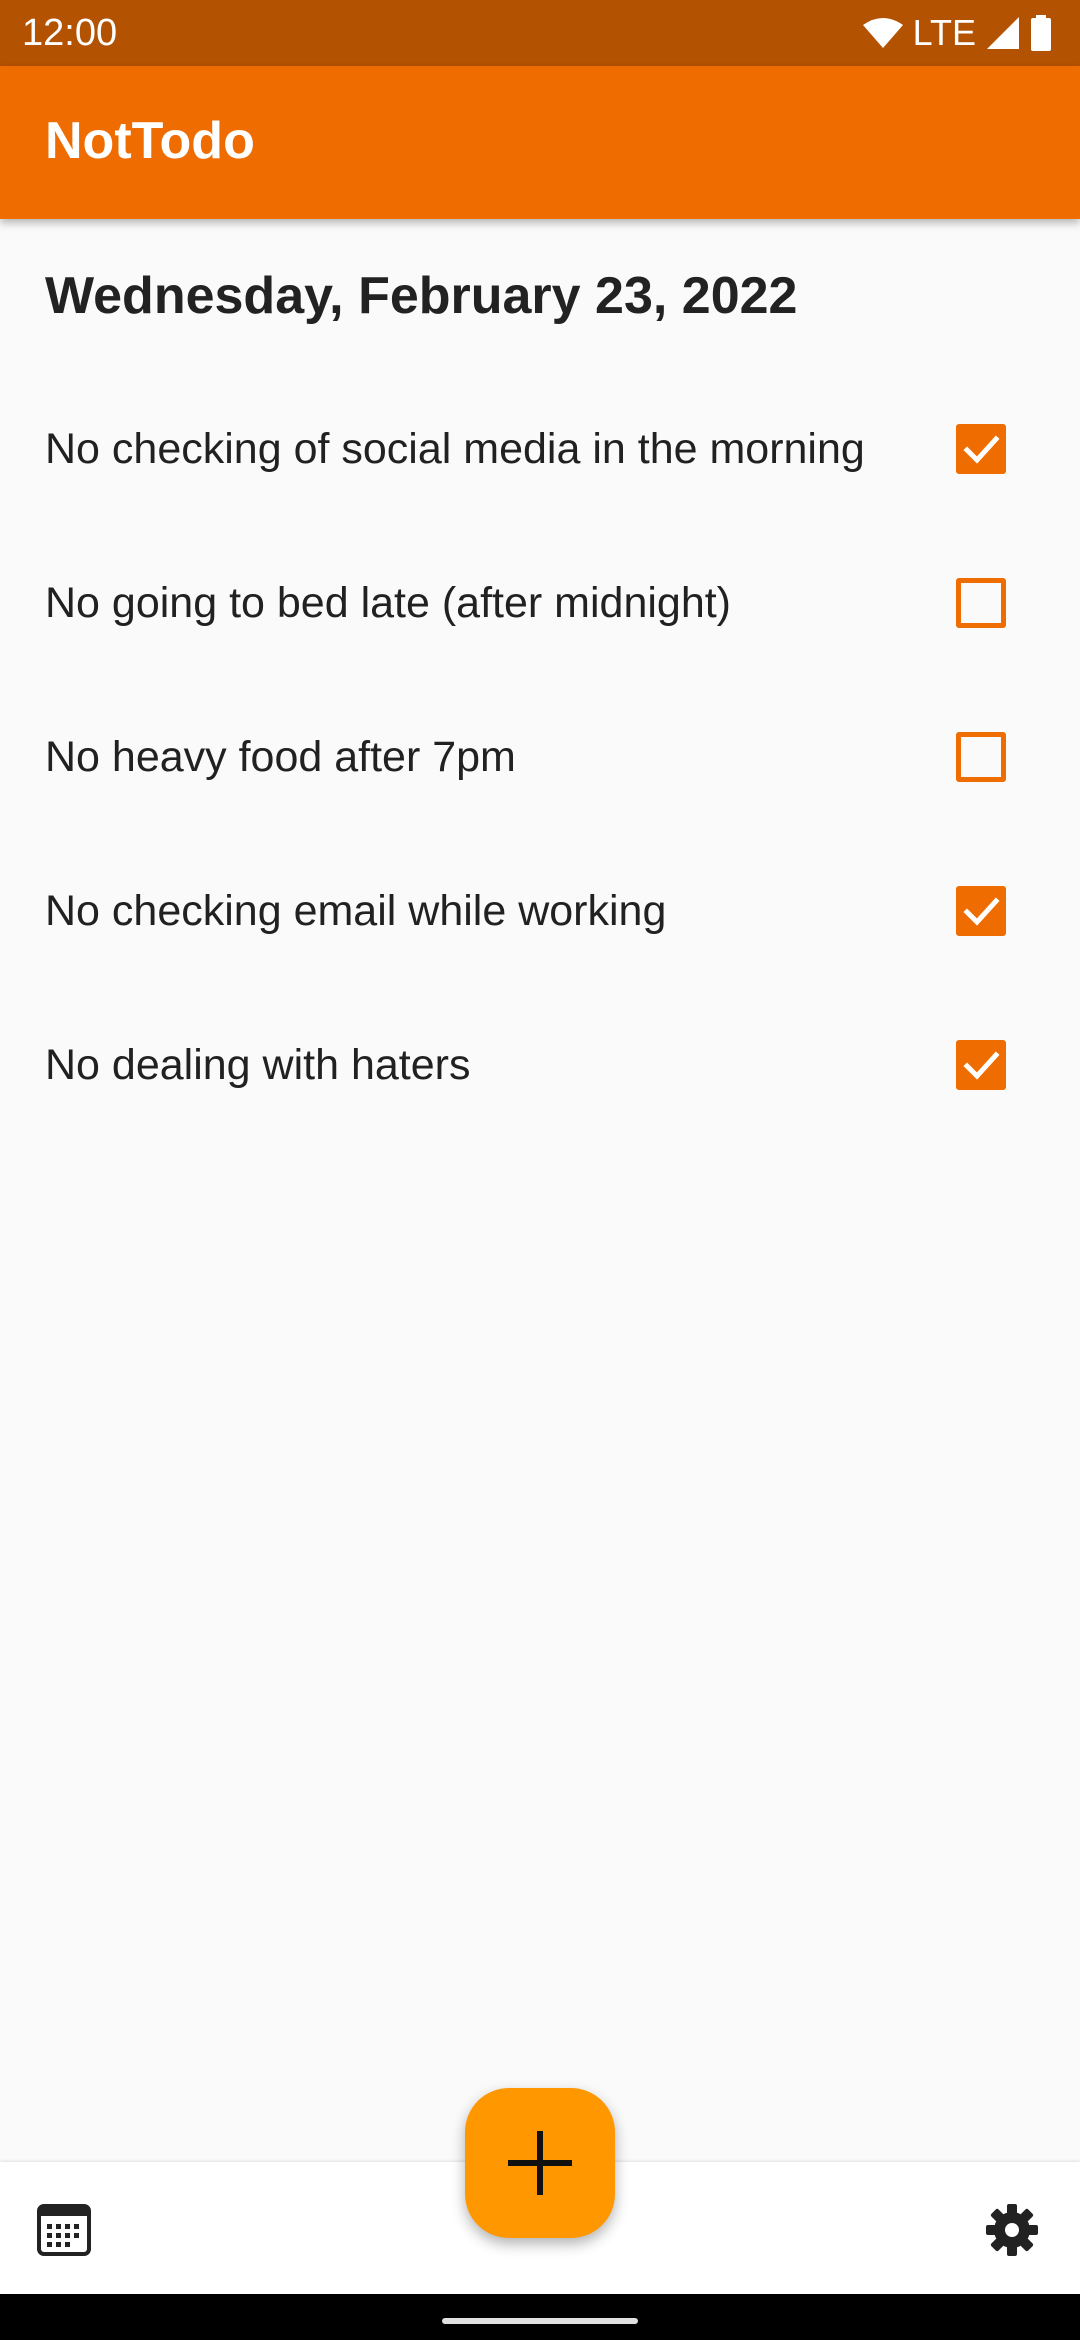 The width and height of the screenshot is (1080, 2340). I want to click on list-item: No going to bed late (after midnight), so click(540, 603).